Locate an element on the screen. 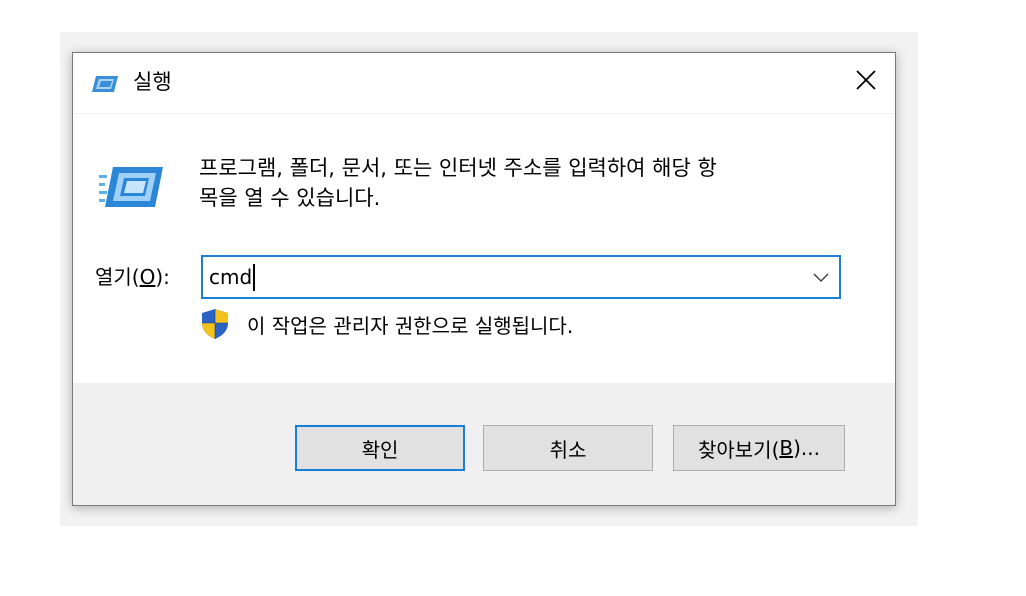 The width and height of the screenshot is (1026, 596). title-divider is located at coordinates (484, 113).